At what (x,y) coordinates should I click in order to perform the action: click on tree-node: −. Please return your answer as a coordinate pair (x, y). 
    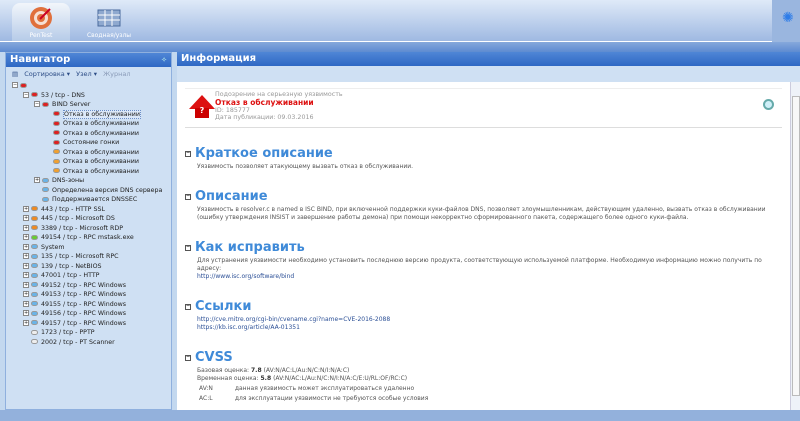
    Looking at the image, I should click on (91, 86).